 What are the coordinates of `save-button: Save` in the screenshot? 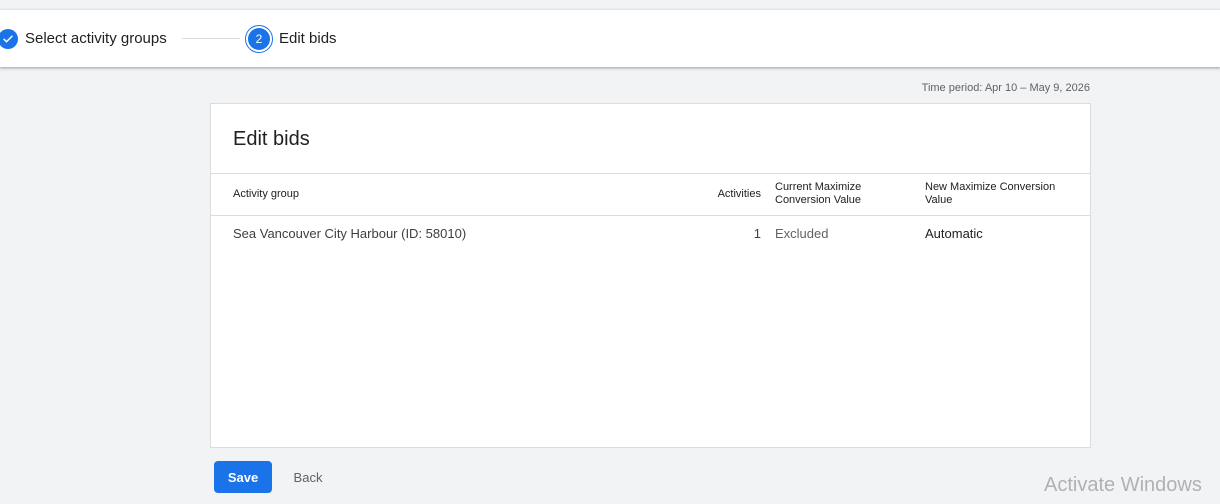 It's located at (243, 477).